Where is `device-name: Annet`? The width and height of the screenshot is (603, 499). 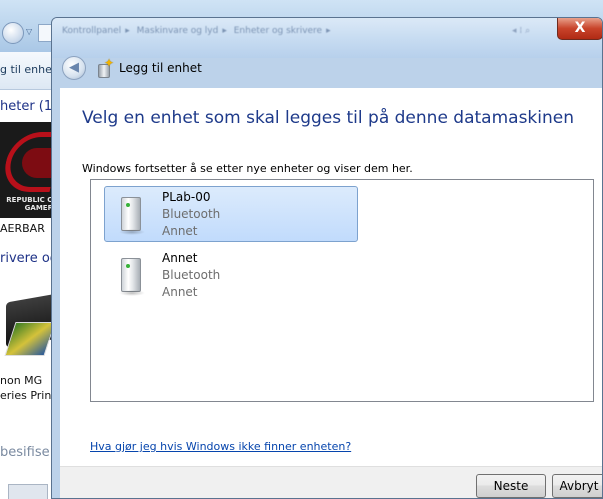 device-name: Annet is located at coordinates (180, 258).